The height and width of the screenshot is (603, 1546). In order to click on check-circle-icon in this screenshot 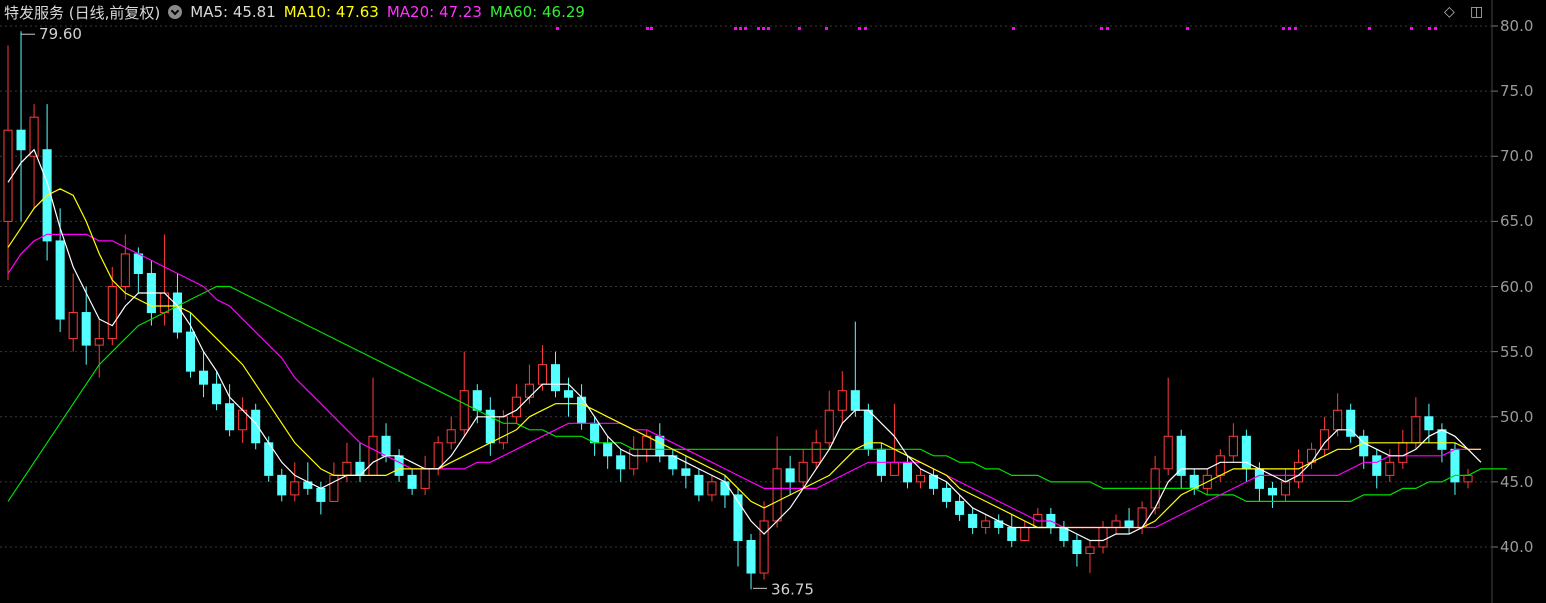, I will do `click(175, 12)`.